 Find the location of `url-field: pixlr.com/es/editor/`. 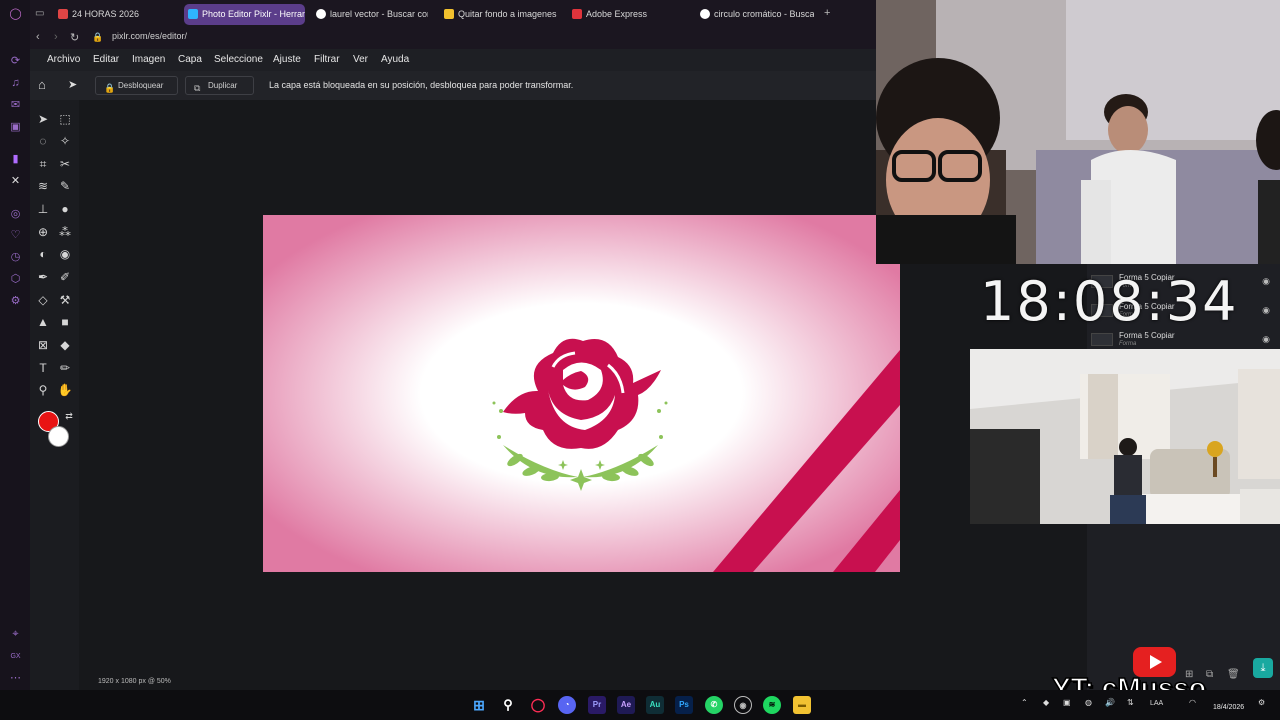

url-field: pixlr.com/es/editor/ is located at coordinates (149, 36).